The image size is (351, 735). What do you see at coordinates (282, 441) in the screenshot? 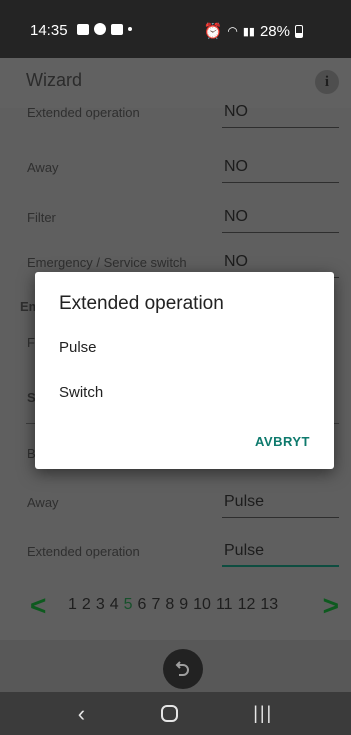
I see `cancel-button: AVBRYT` at bounding box center [282, 441].